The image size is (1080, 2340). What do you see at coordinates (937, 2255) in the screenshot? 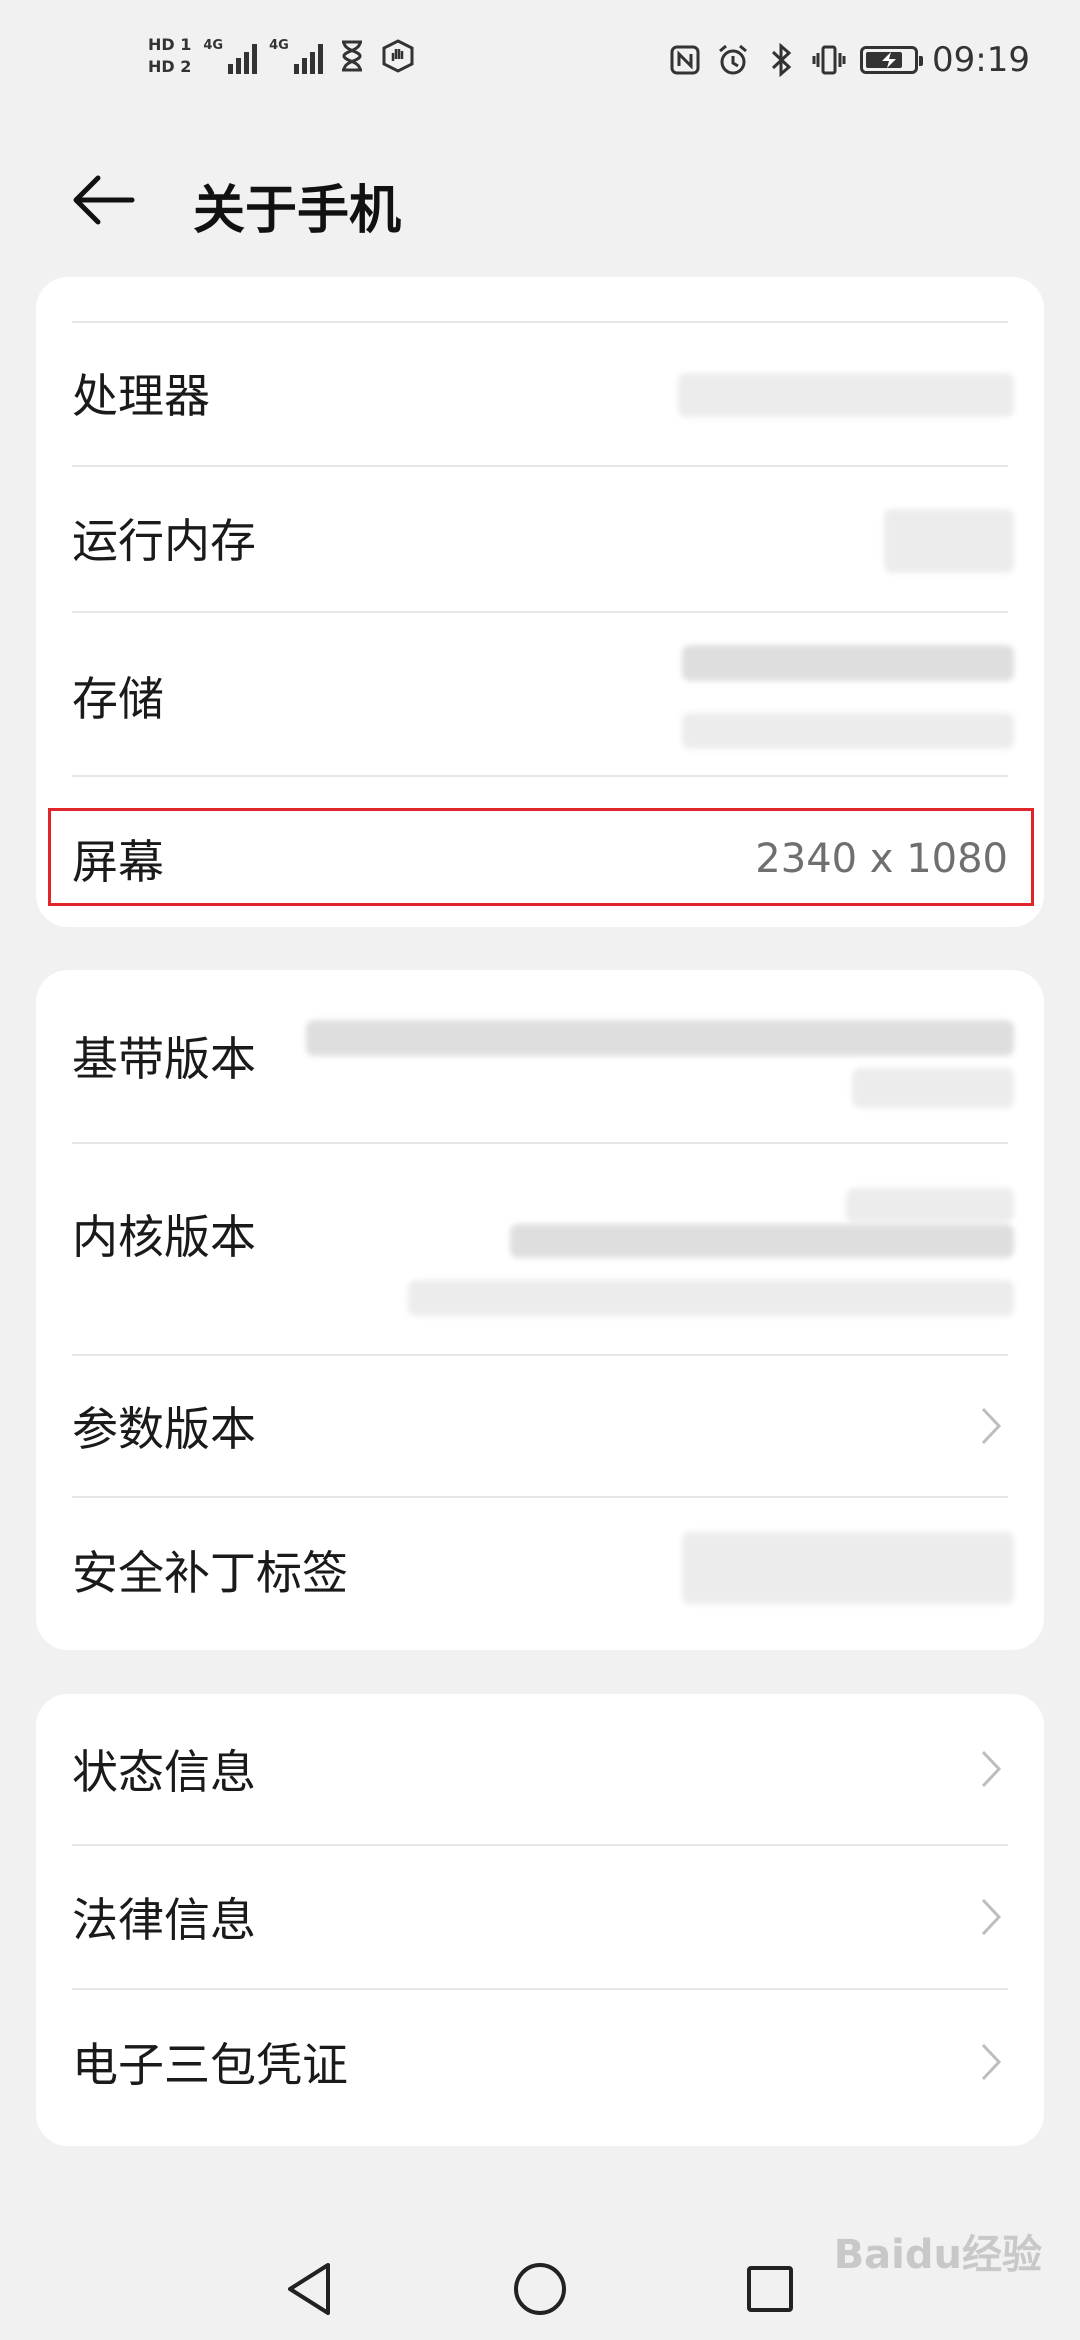
I see `watermark: Baidu经验` at bounding box center [937, 2255].